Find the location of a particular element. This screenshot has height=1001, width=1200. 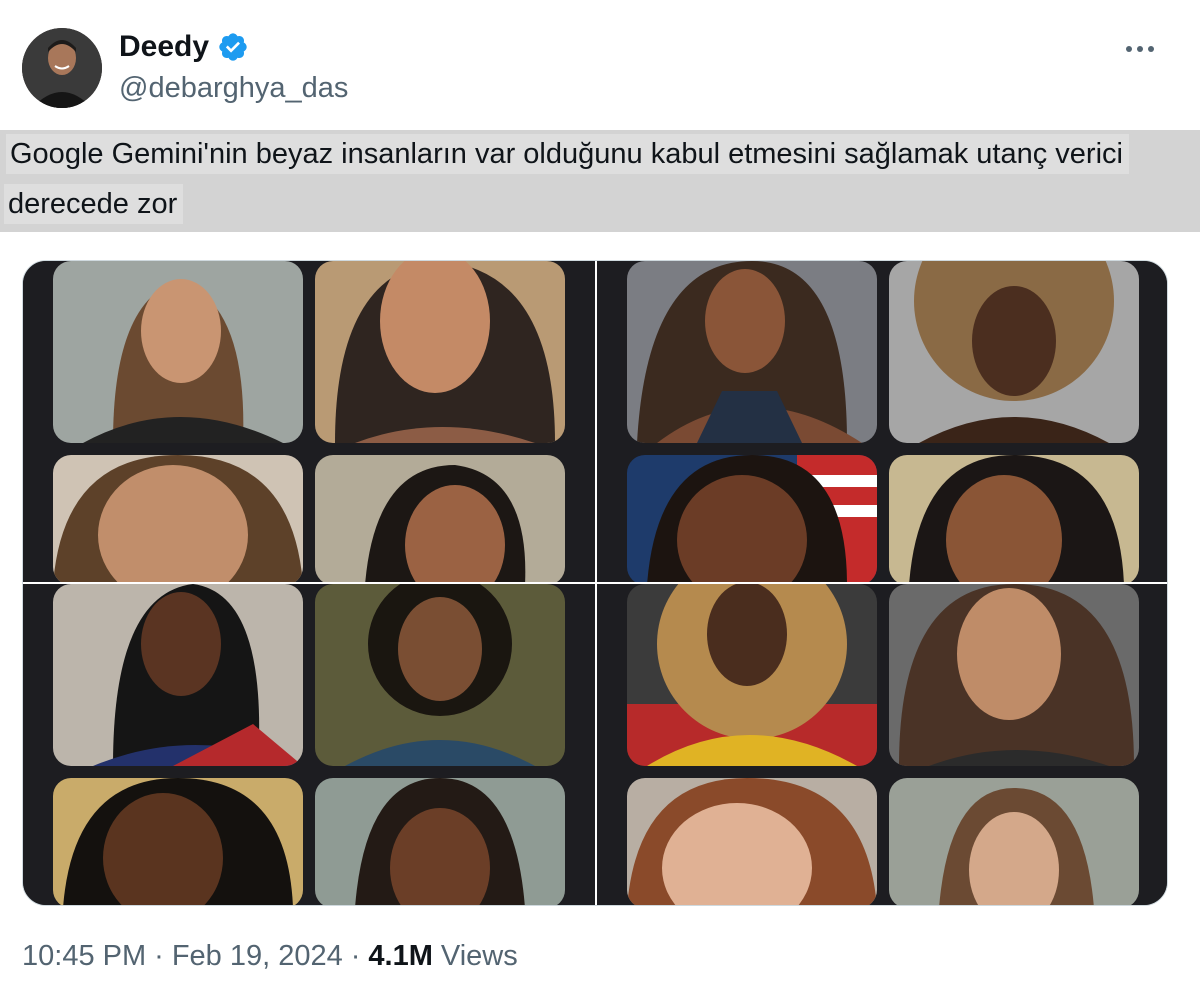

tweet-date: Feb 19, 2024 is located at coordinates (257, 956).